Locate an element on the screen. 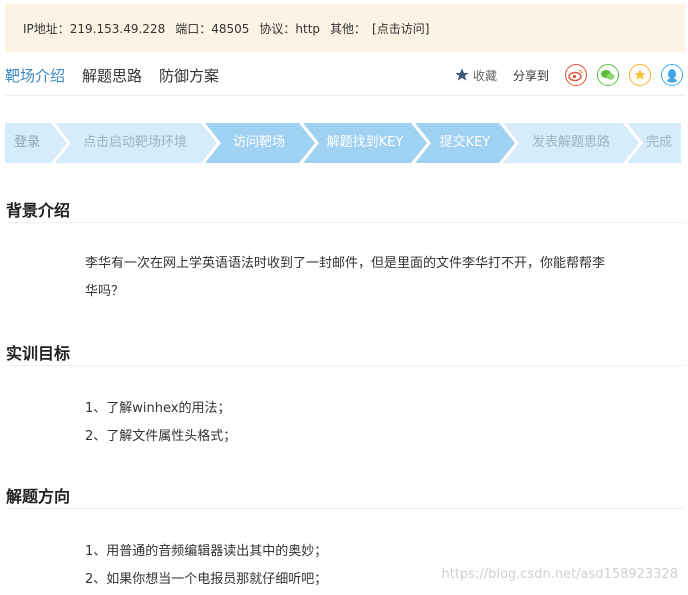 The width and height of the screenshot is (688, 595). step-1-shape is located at coordinates (36, 143).